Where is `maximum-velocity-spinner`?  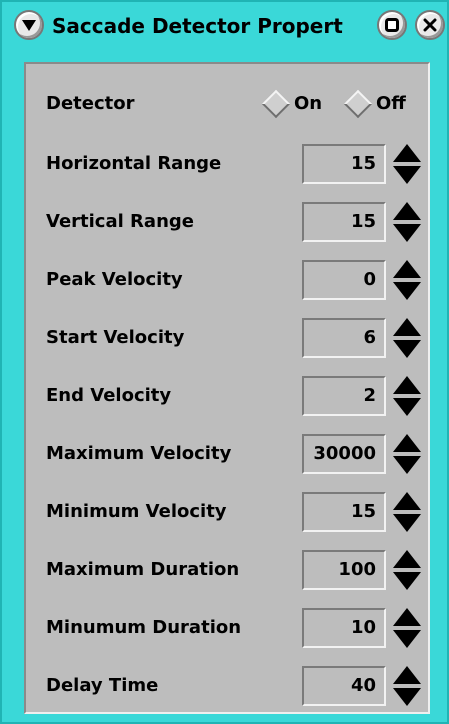 maximum-velocity-spinner is located at coordinates (407, 454).